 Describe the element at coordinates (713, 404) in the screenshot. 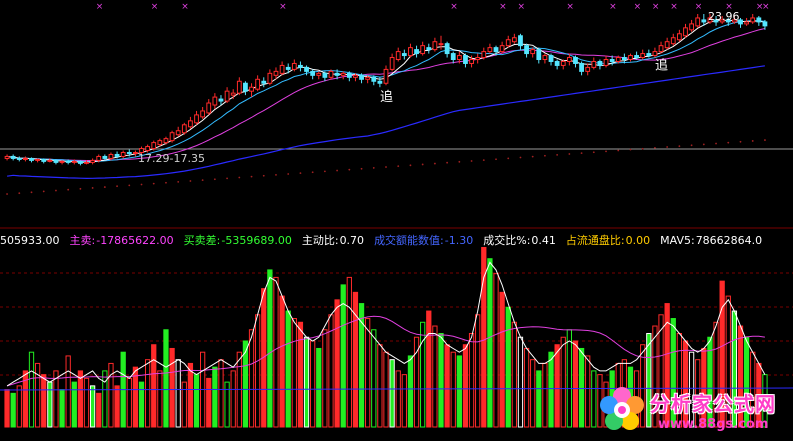

I see `watermark-cn-text: 分析家公式网` at that location.